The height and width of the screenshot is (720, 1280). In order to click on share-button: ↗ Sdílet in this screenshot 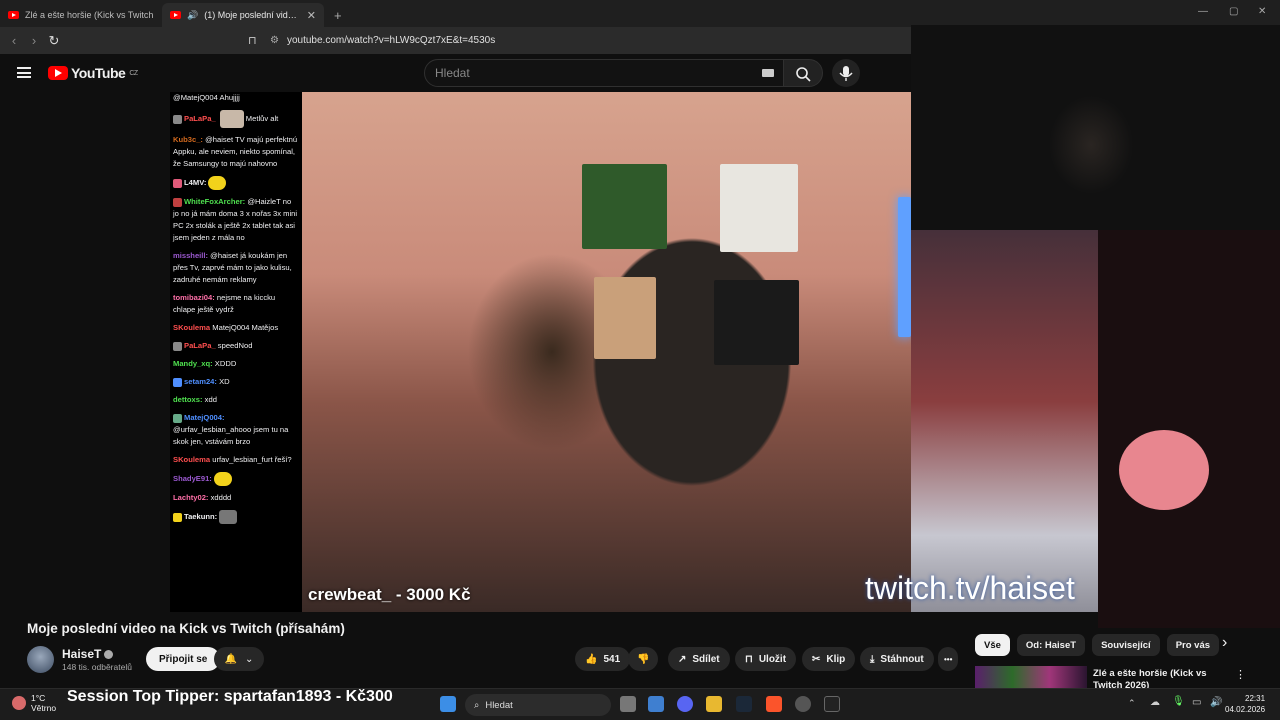, I will do `click(699, 659)`.